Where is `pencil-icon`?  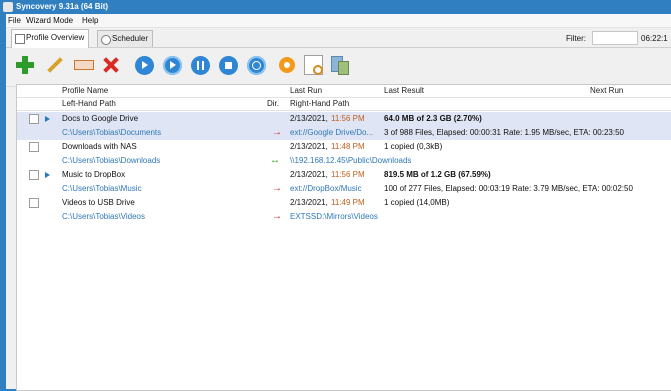 pencil-icon is located at coordinates (55, 65).